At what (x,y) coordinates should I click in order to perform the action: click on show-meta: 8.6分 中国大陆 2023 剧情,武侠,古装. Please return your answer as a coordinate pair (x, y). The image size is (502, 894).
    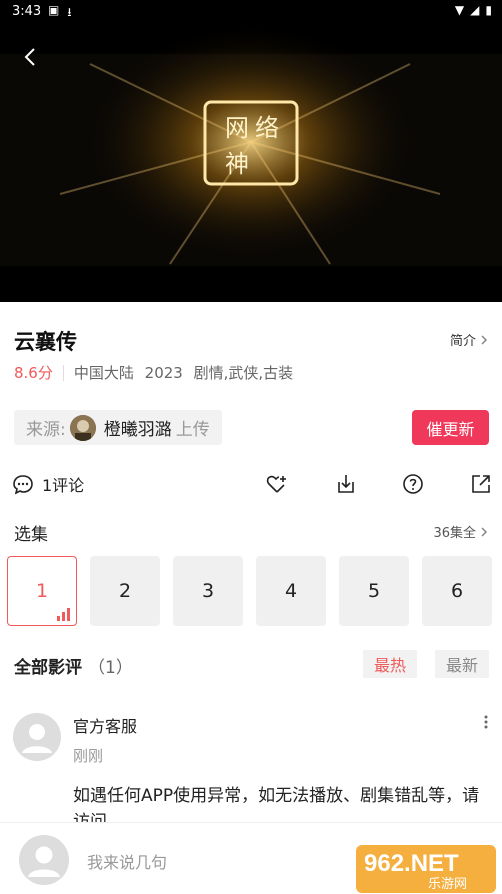
    Looking at the image, I should click on (156, 372).